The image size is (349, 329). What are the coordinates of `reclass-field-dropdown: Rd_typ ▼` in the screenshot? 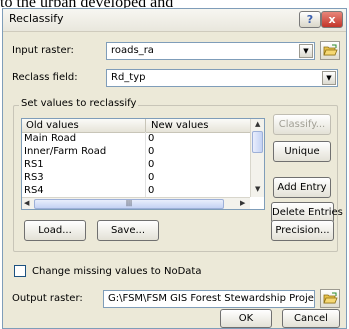 It's located at (222, 78).